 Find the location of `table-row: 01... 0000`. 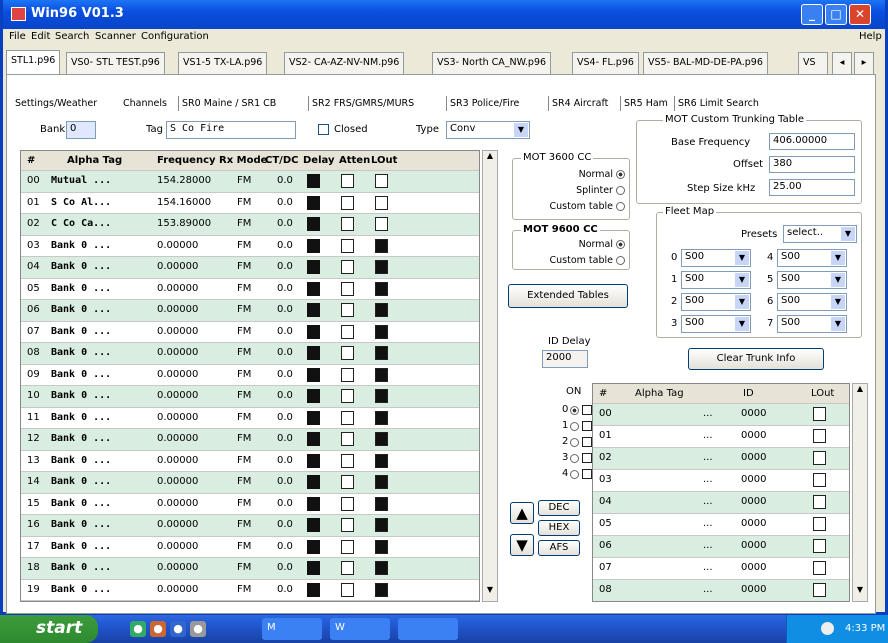

table-row: 01... 0000 is located at coordinates (721, 437).